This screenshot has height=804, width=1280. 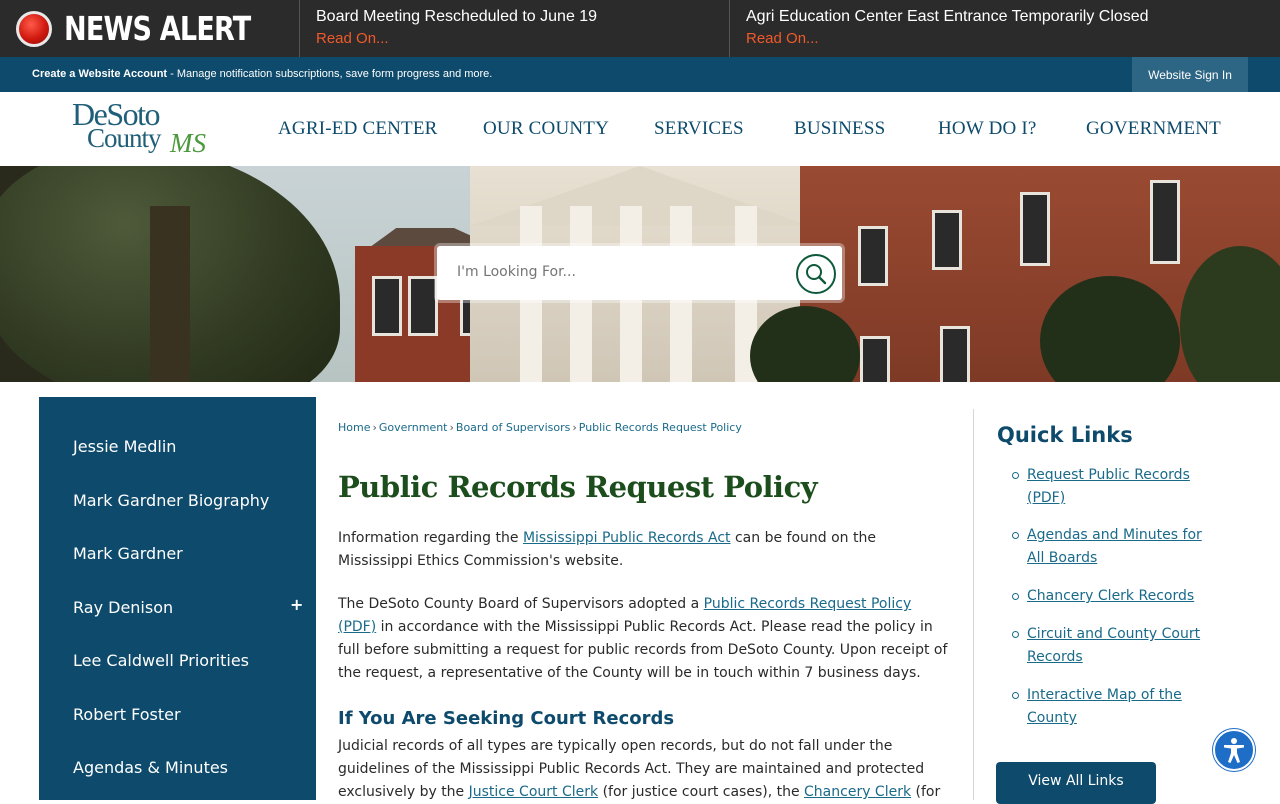 I want to click on expand-plus-icon: +, so click(x=296, y=604).